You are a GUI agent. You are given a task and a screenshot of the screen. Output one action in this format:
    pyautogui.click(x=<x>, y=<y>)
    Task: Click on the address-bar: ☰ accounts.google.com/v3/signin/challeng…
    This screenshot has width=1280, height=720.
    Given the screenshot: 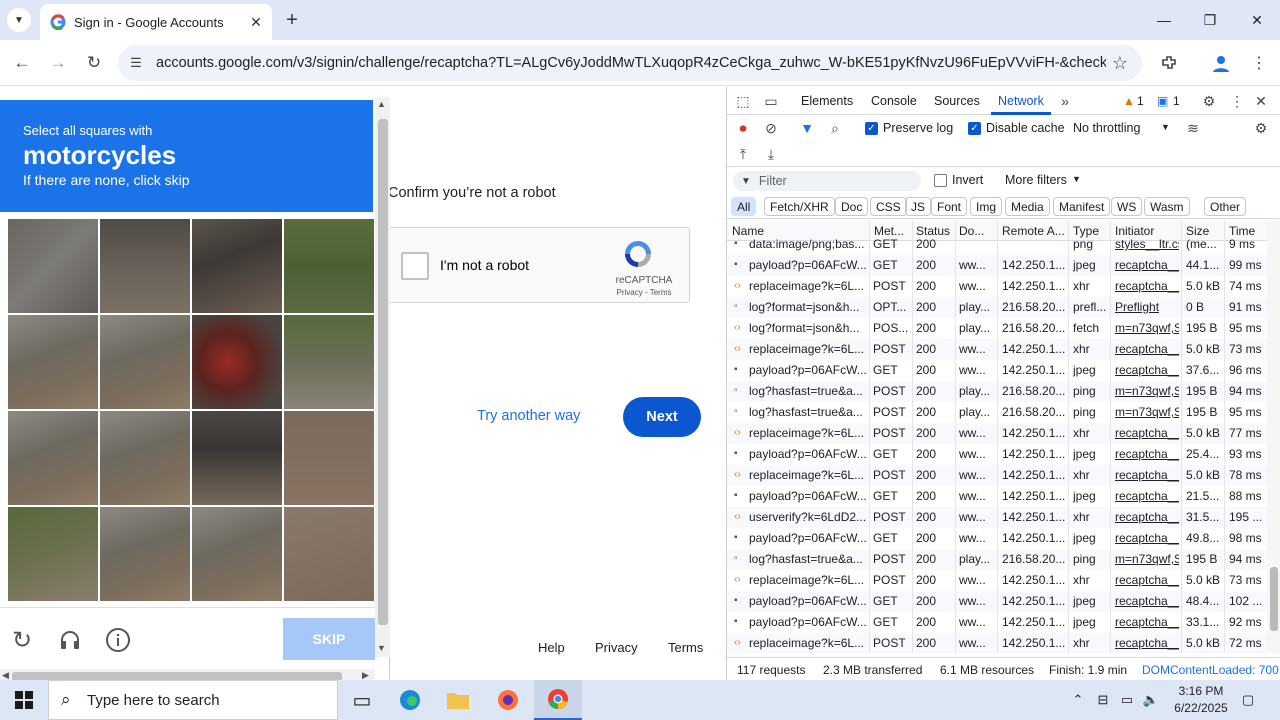 What is the action you would take?
    pyautogui.click(x=630, y=63)
    